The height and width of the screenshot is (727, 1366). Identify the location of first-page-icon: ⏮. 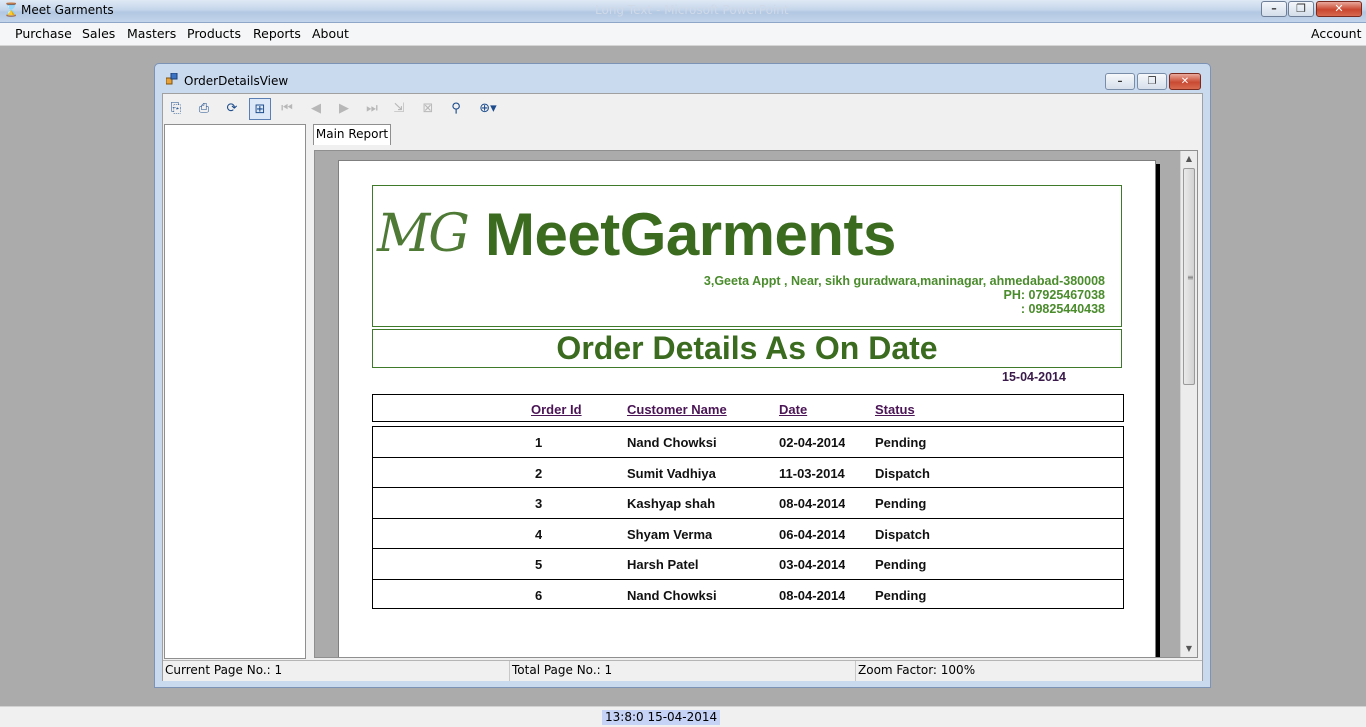
(287, 108).